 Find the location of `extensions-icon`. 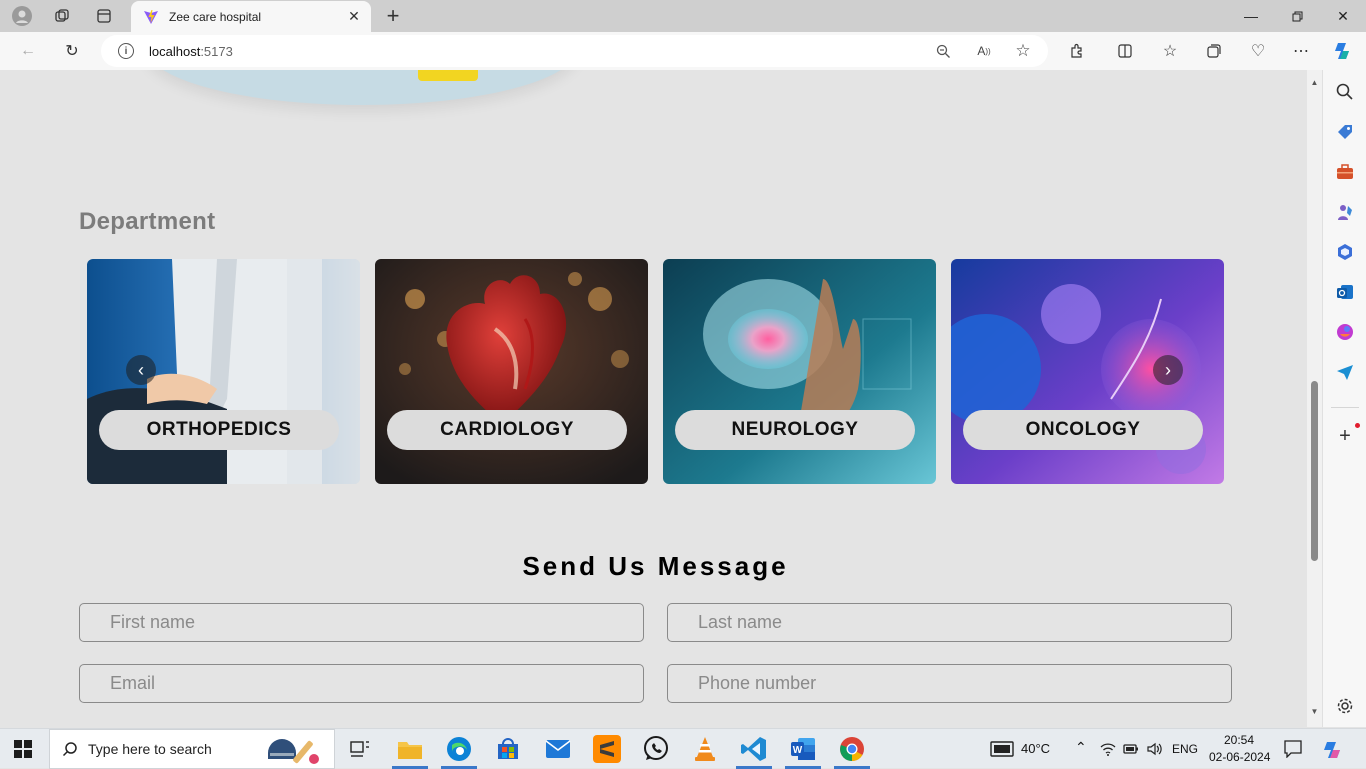

extensions-icon is located at coordinates (1077, 51).